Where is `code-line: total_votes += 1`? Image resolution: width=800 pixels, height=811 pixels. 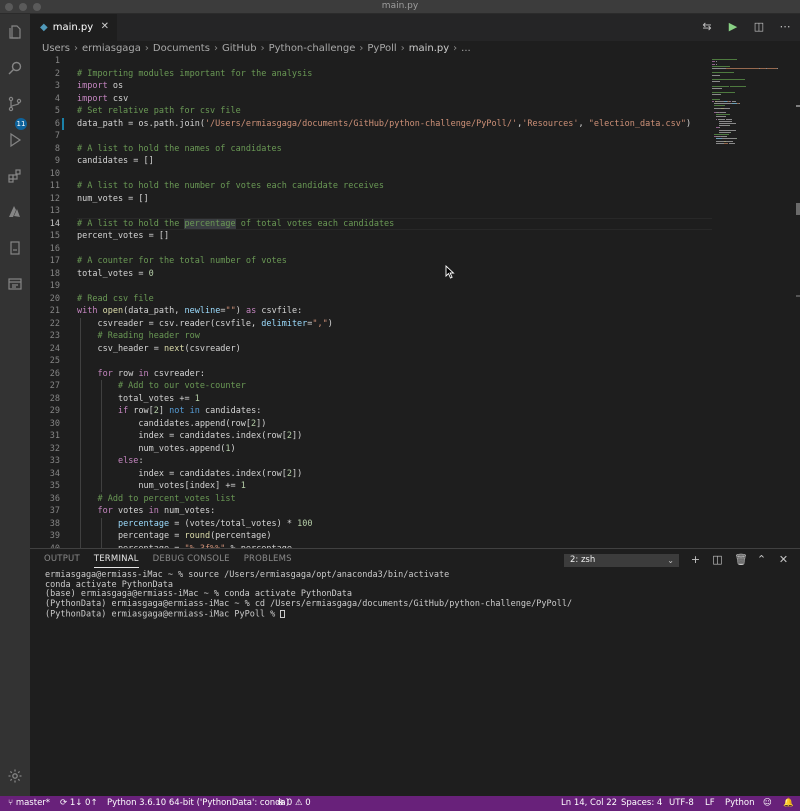
code-line: total_votes += 1 is located at coordinates (138, 399).